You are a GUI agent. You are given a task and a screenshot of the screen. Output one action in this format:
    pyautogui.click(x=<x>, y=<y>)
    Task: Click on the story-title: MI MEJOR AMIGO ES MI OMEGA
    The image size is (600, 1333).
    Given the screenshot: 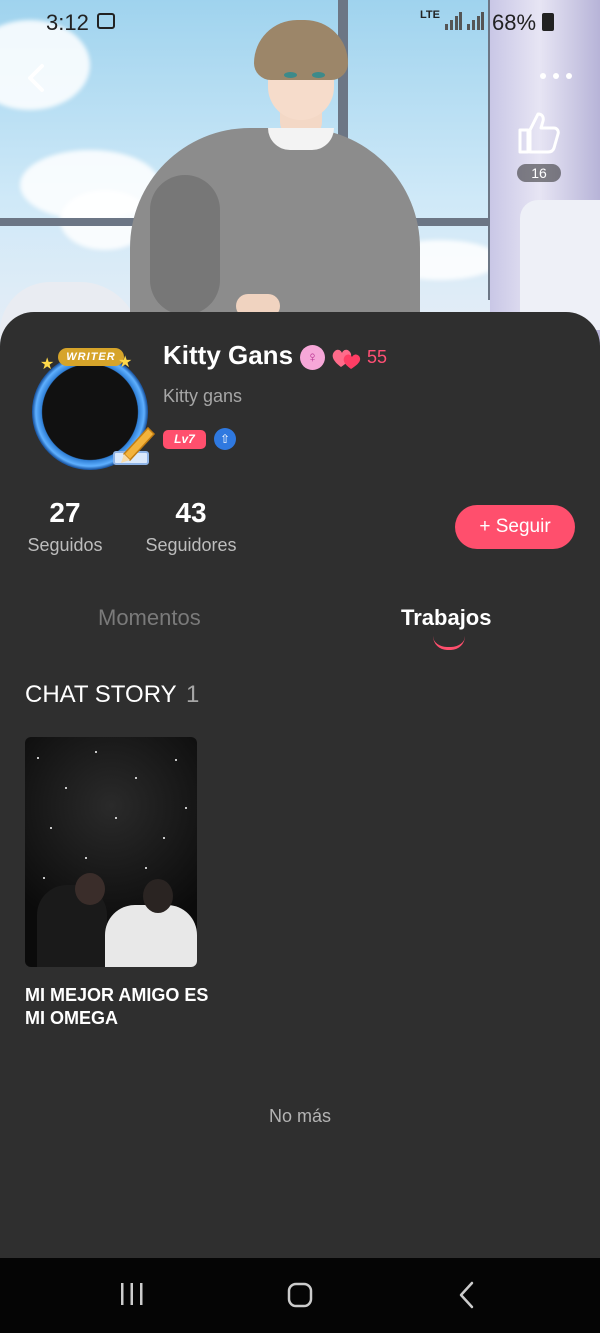 What is the action you would take?
    pyautogui.click(x=120, y=1007)
    